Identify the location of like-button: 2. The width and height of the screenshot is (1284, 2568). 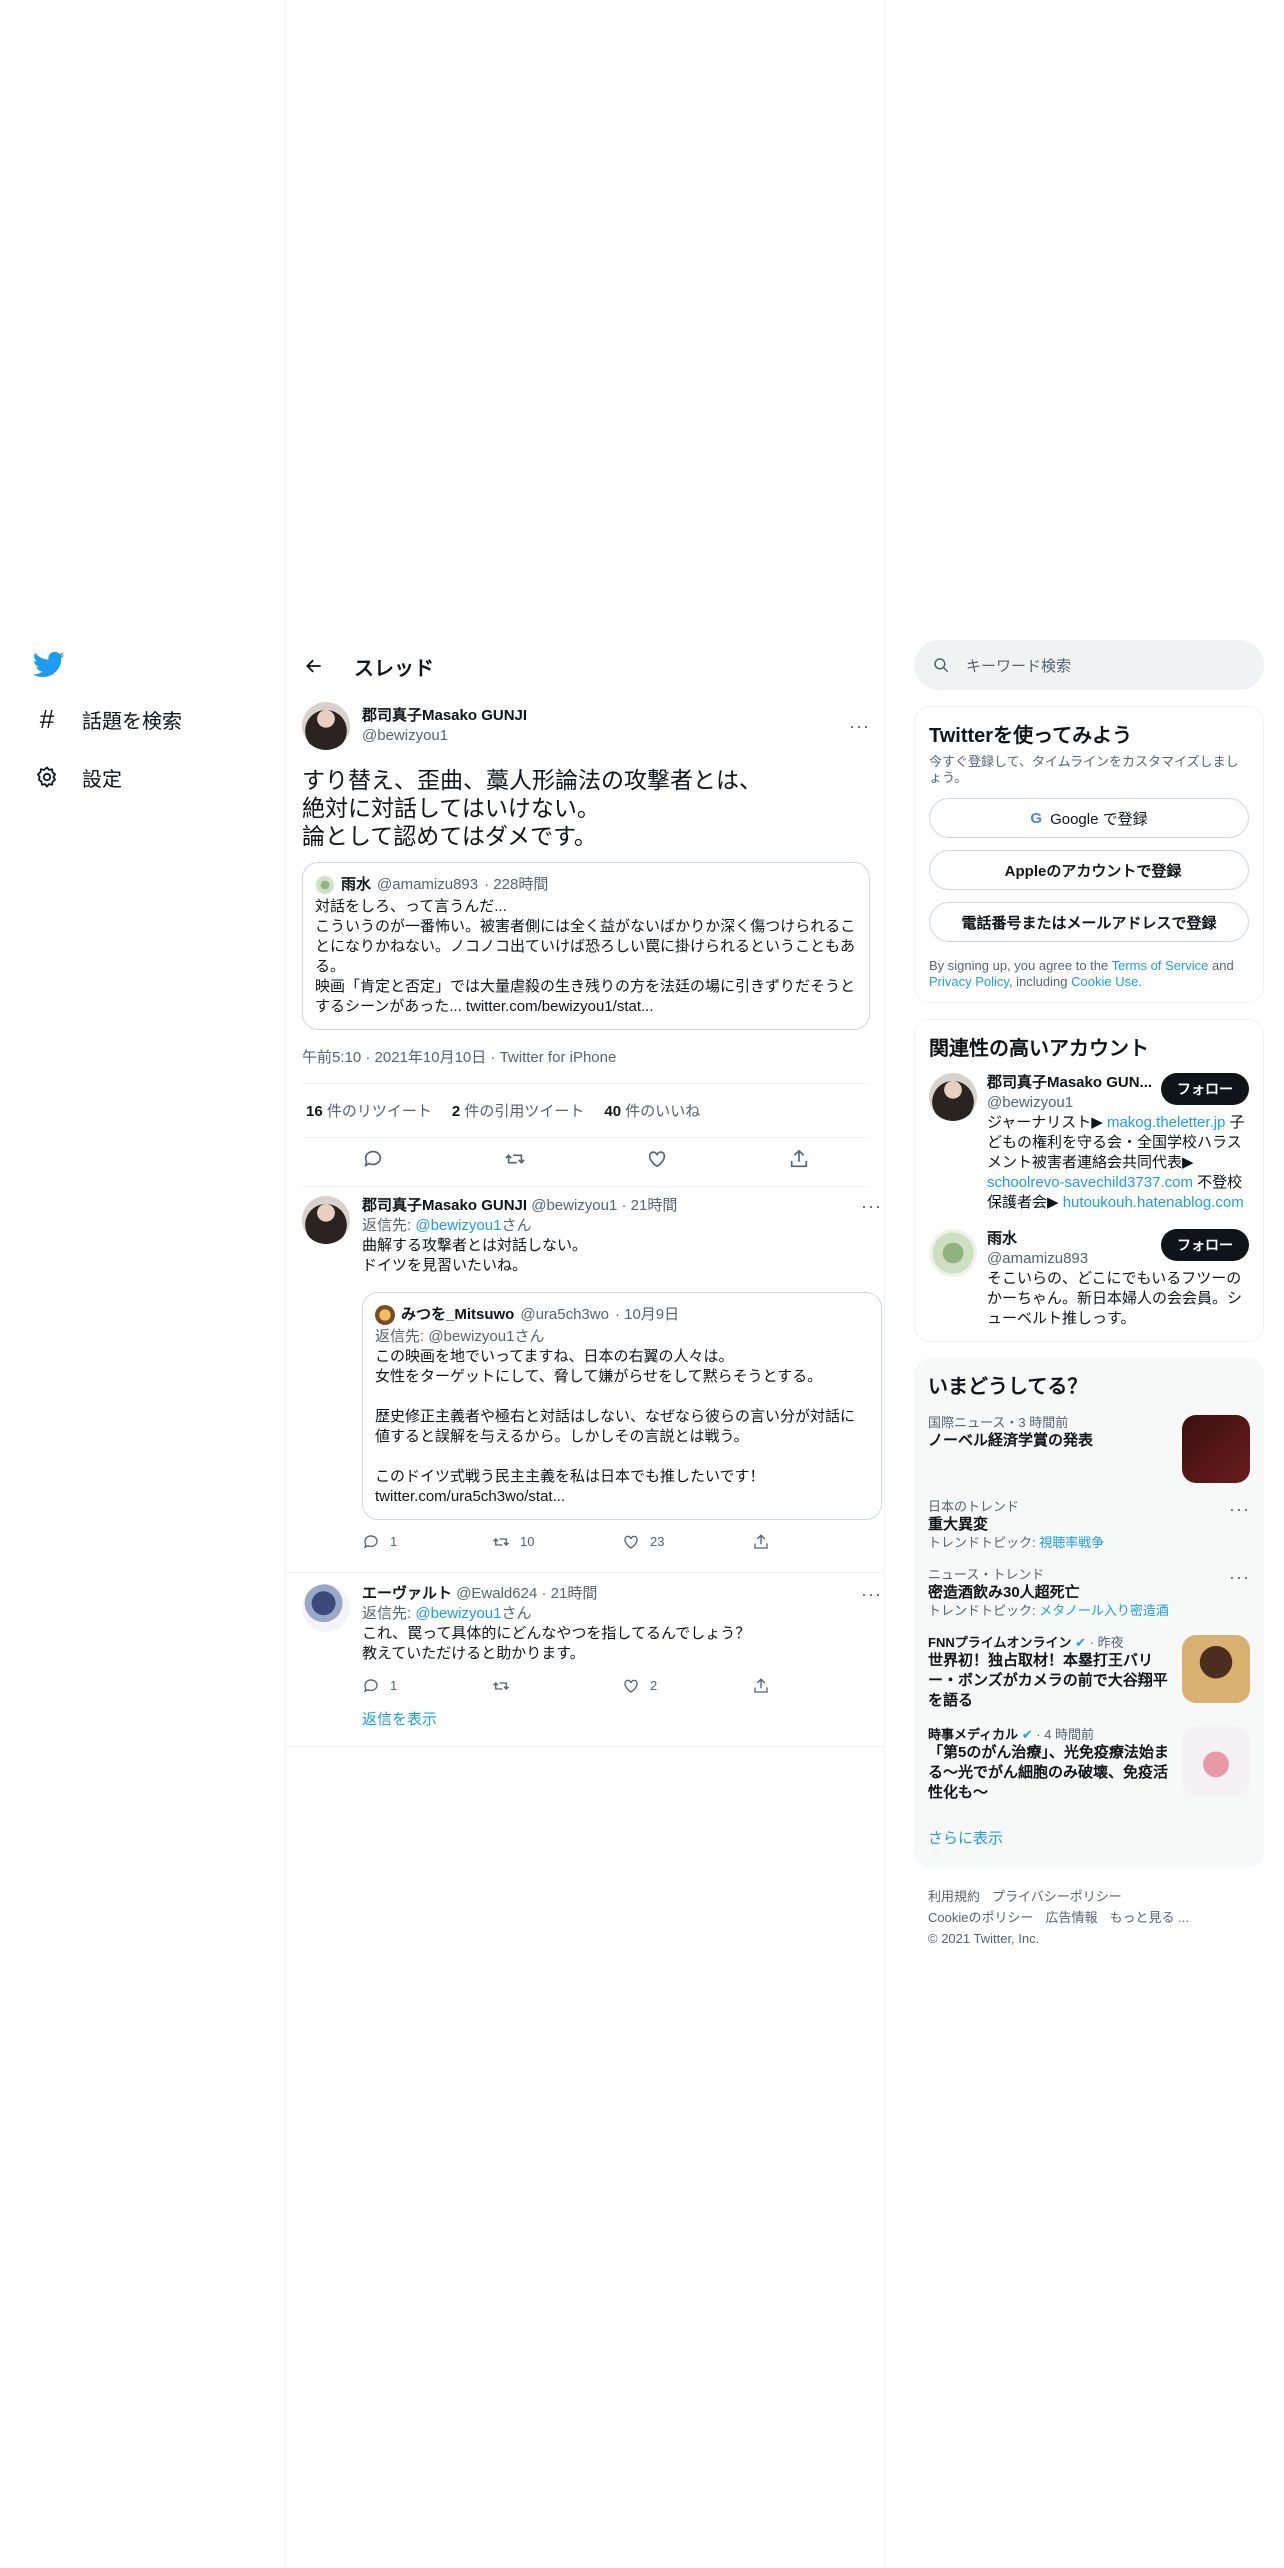
(687, 1686).